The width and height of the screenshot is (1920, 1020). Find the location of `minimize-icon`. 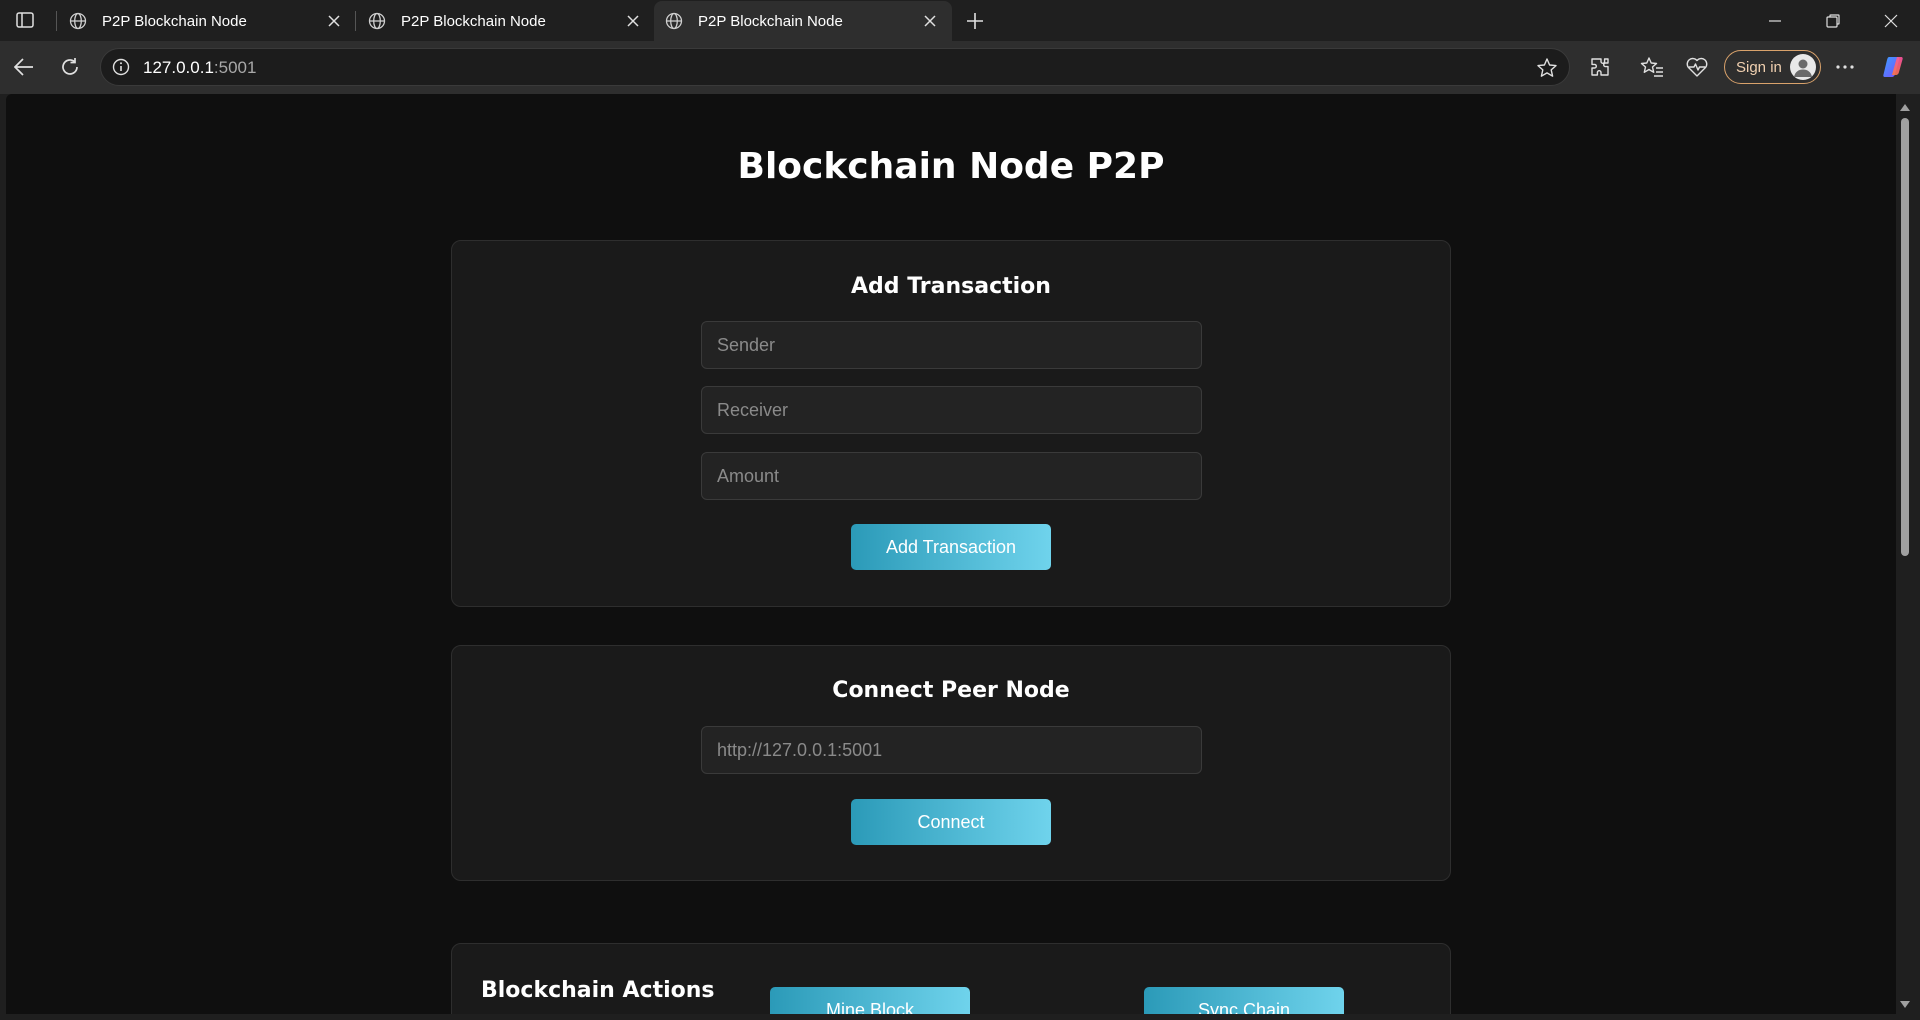

minimize-icon is located at coordinates (1775, 20).